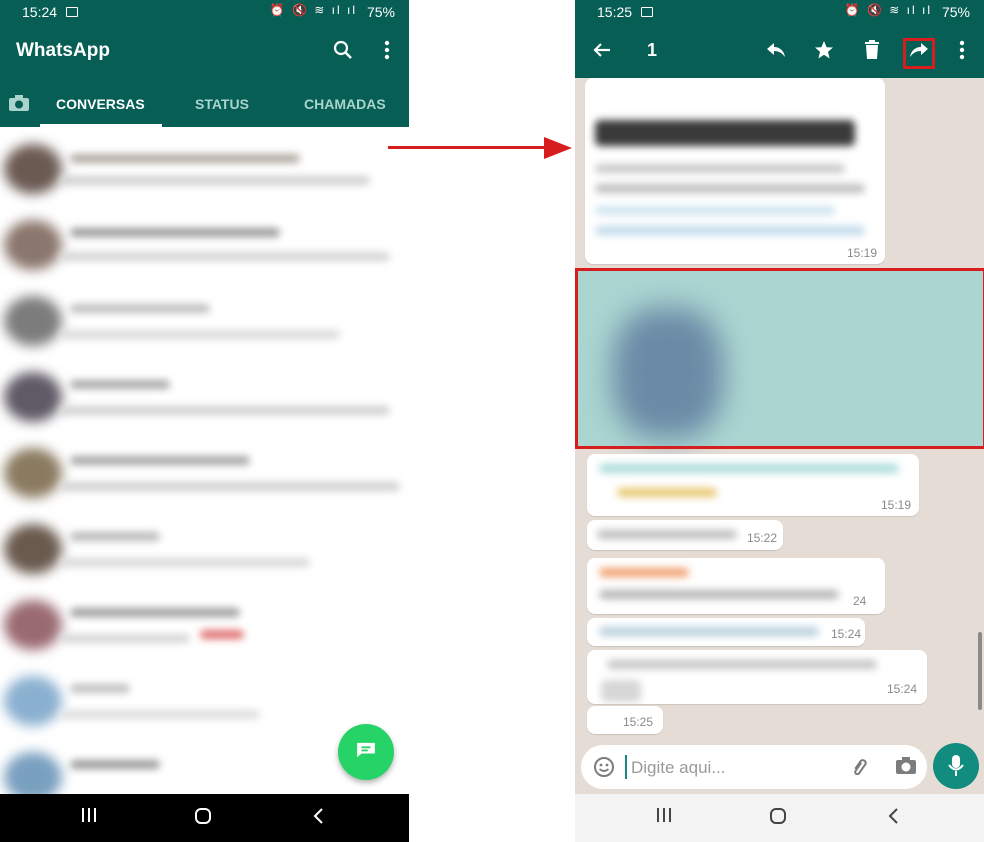  Describe the element at coordinates (685, 535) in the screenshot. I see `message-bubble: 15:22` at that location.